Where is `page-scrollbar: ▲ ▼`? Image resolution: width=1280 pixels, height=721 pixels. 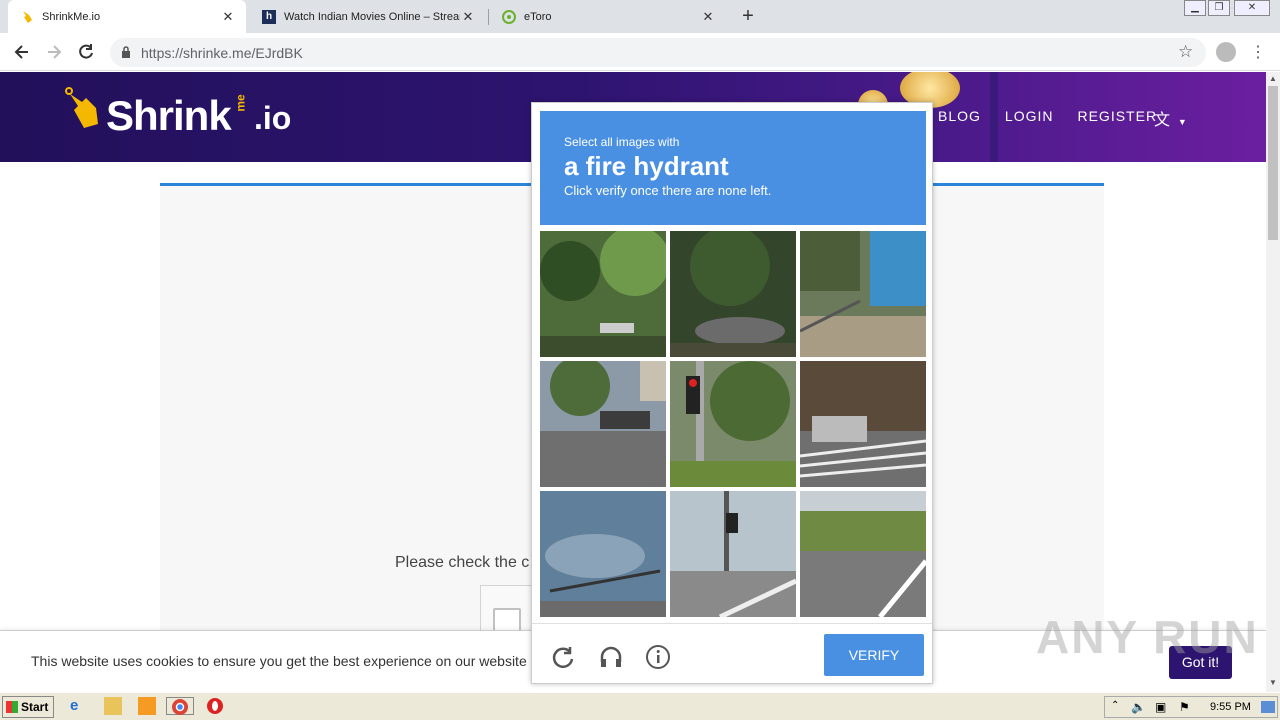 page-scrollbar: ▲ ▼ is located at coordinates (1273, 382).